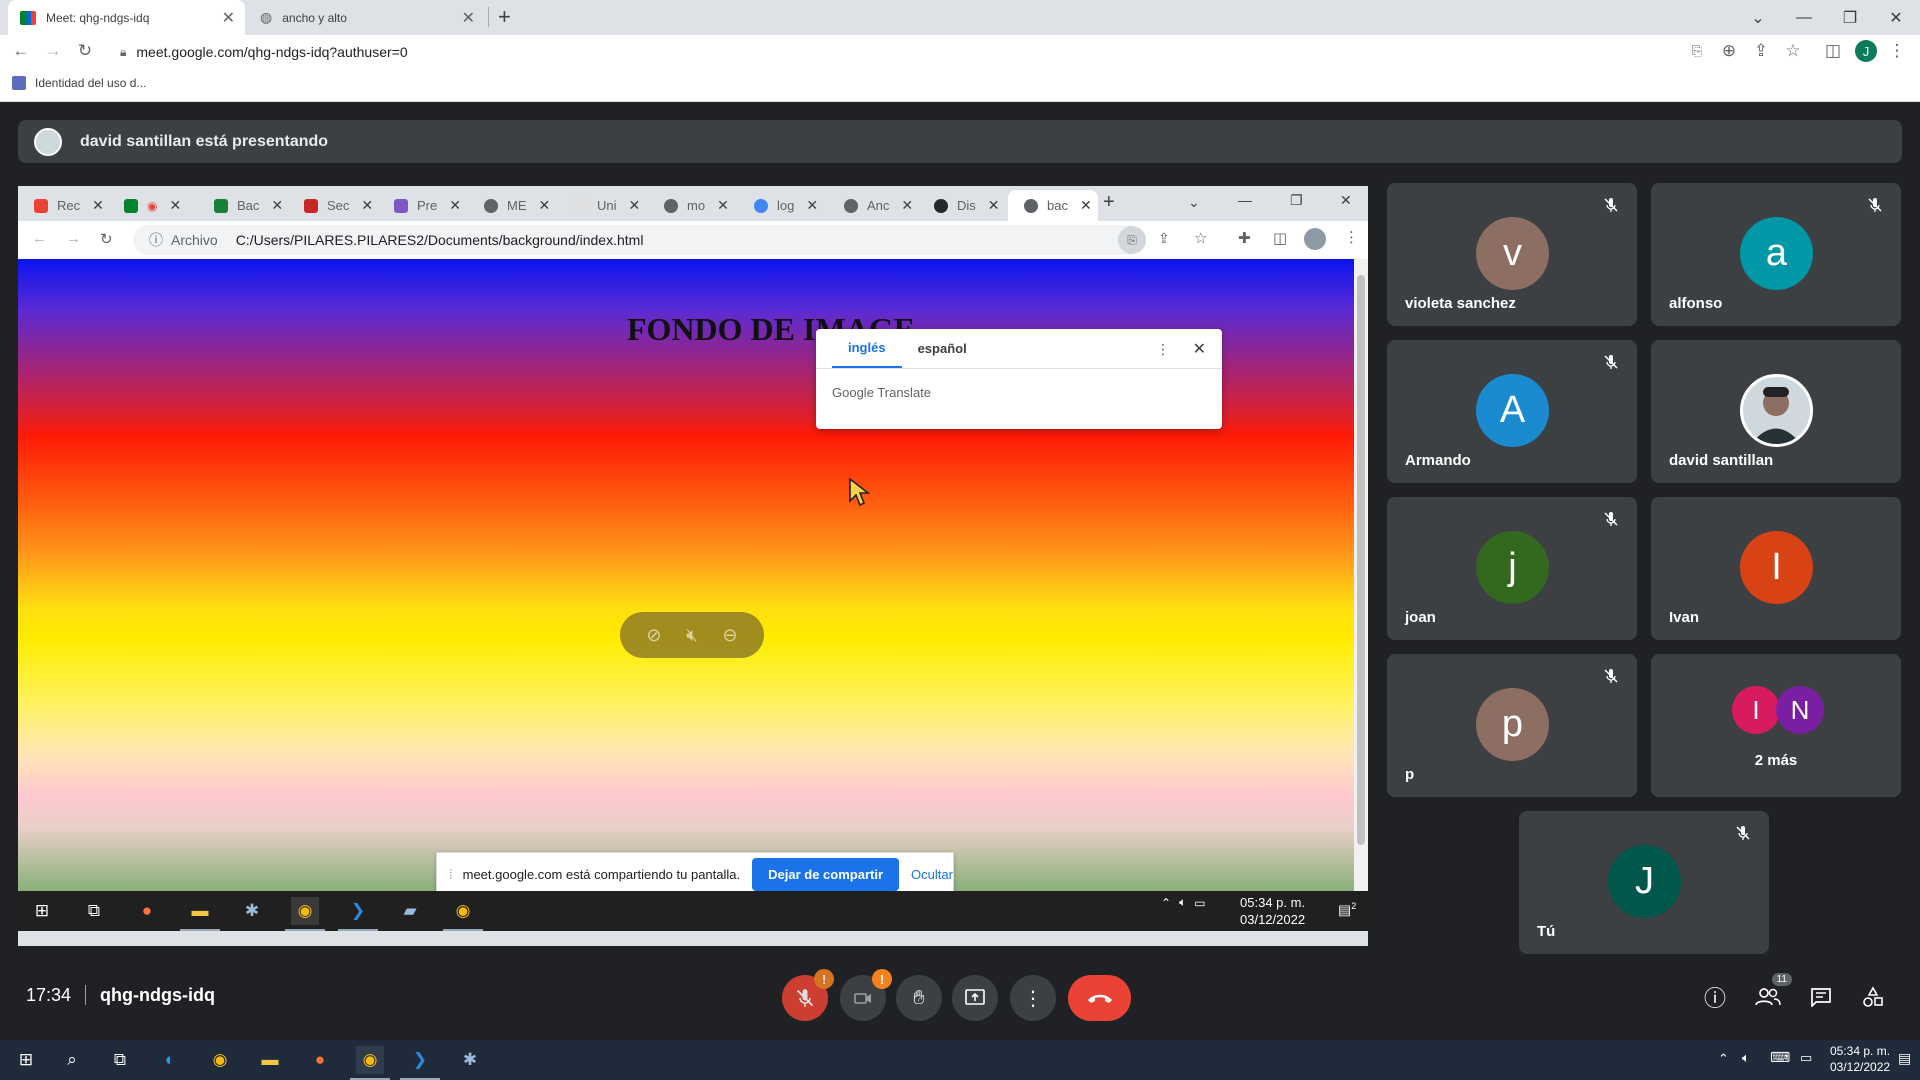 The width and height of the screenshot is (1920, 1080). I want to click on participant-tile: A Armando, so click(1512, 411).